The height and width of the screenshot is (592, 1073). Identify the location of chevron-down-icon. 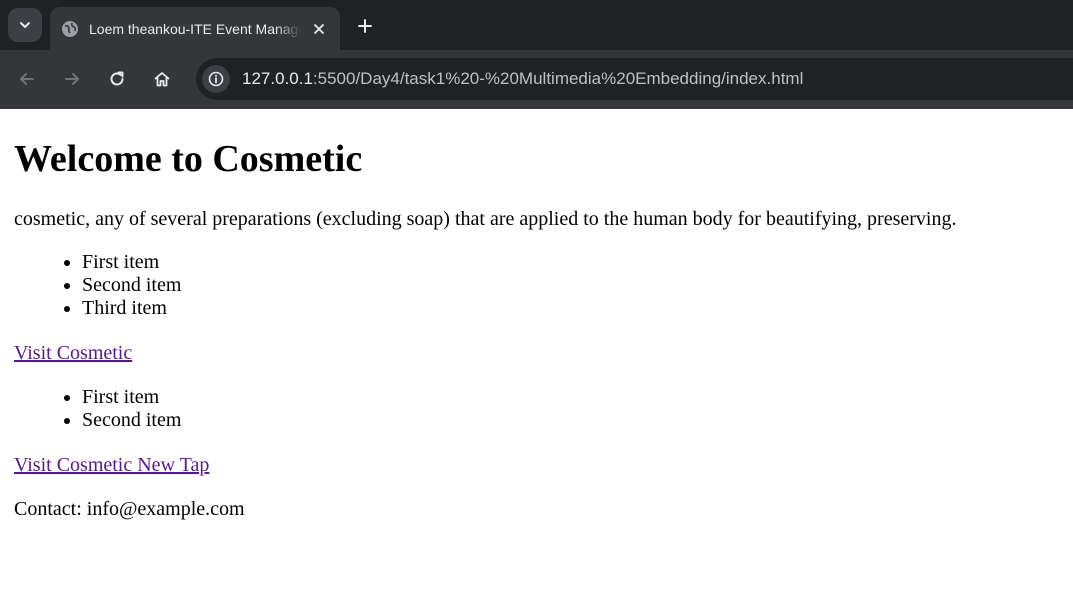
(25, 25).